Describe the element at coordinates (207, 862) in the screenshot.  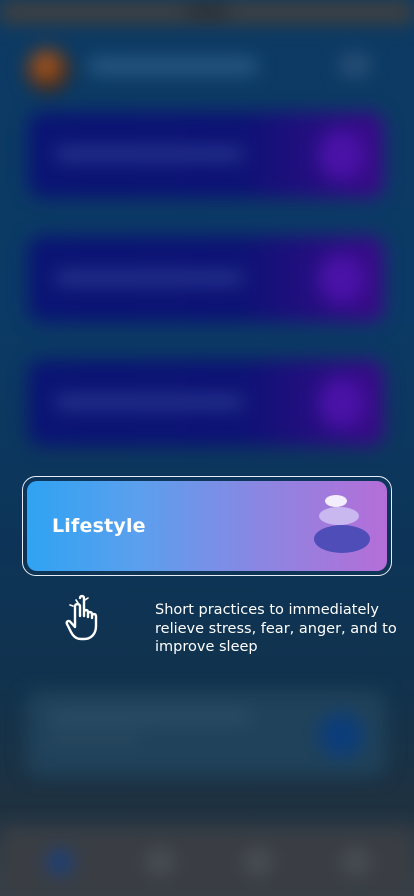
I see `tab-bar` at that location.